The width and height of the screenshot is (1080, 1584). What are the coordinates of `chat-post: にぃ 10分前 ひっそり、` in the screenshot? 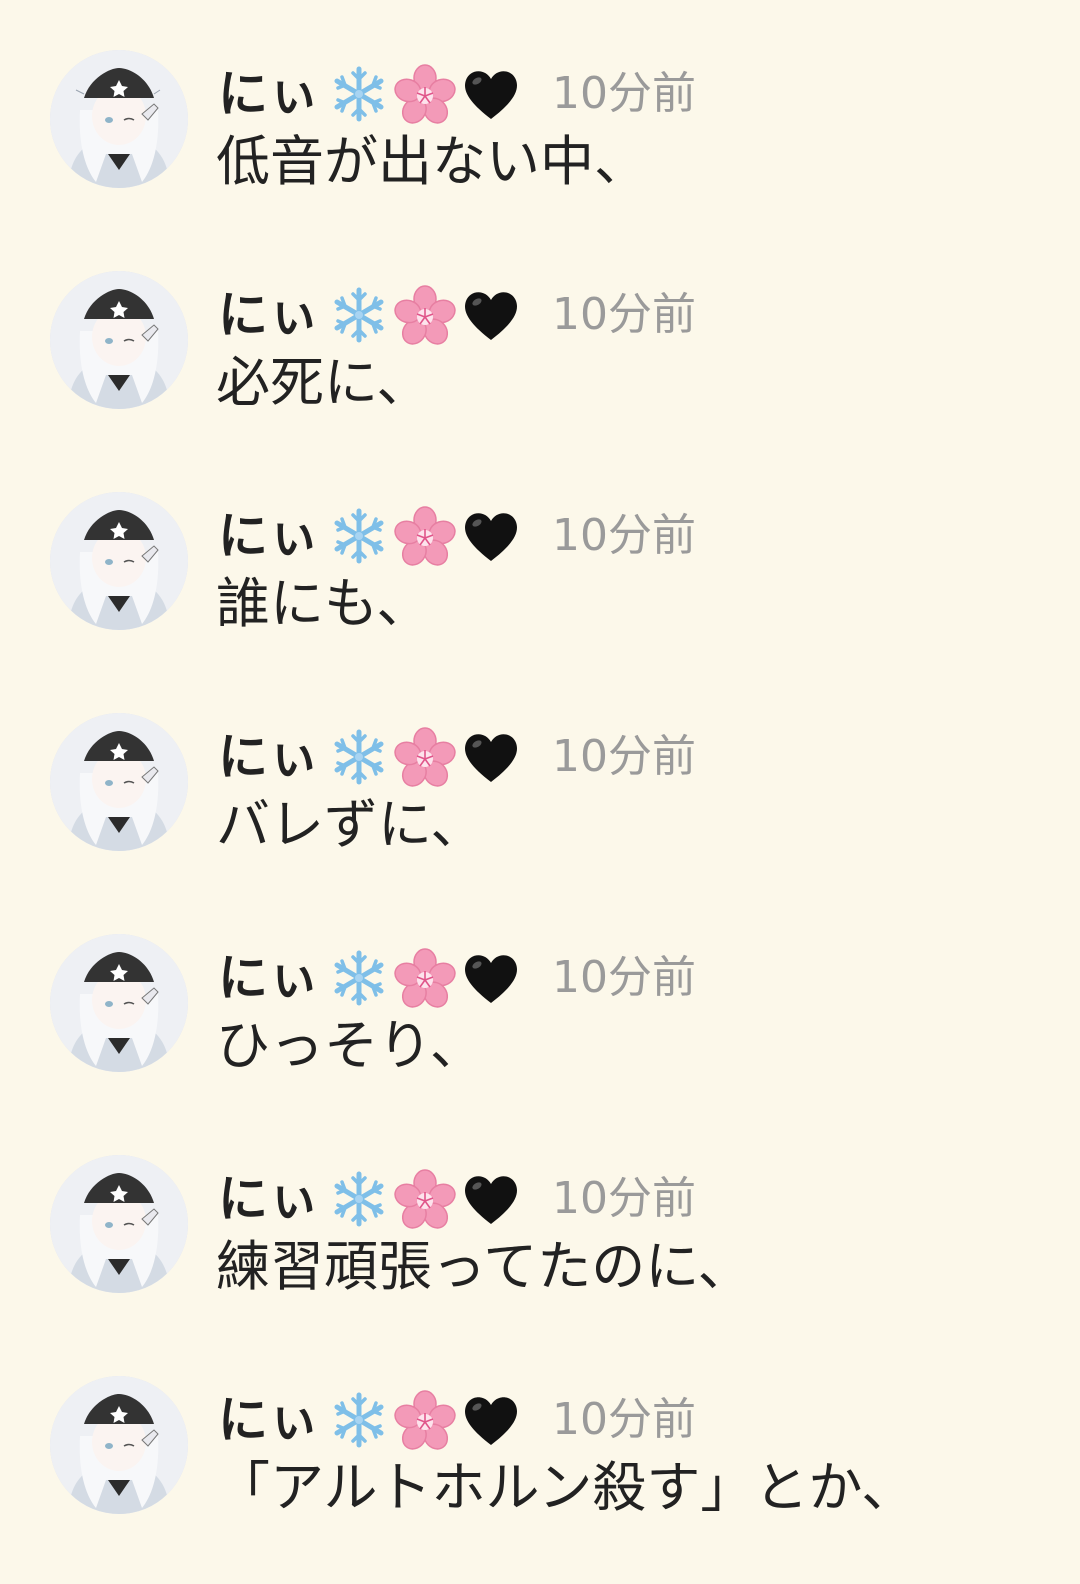 It's located at (540, 980).